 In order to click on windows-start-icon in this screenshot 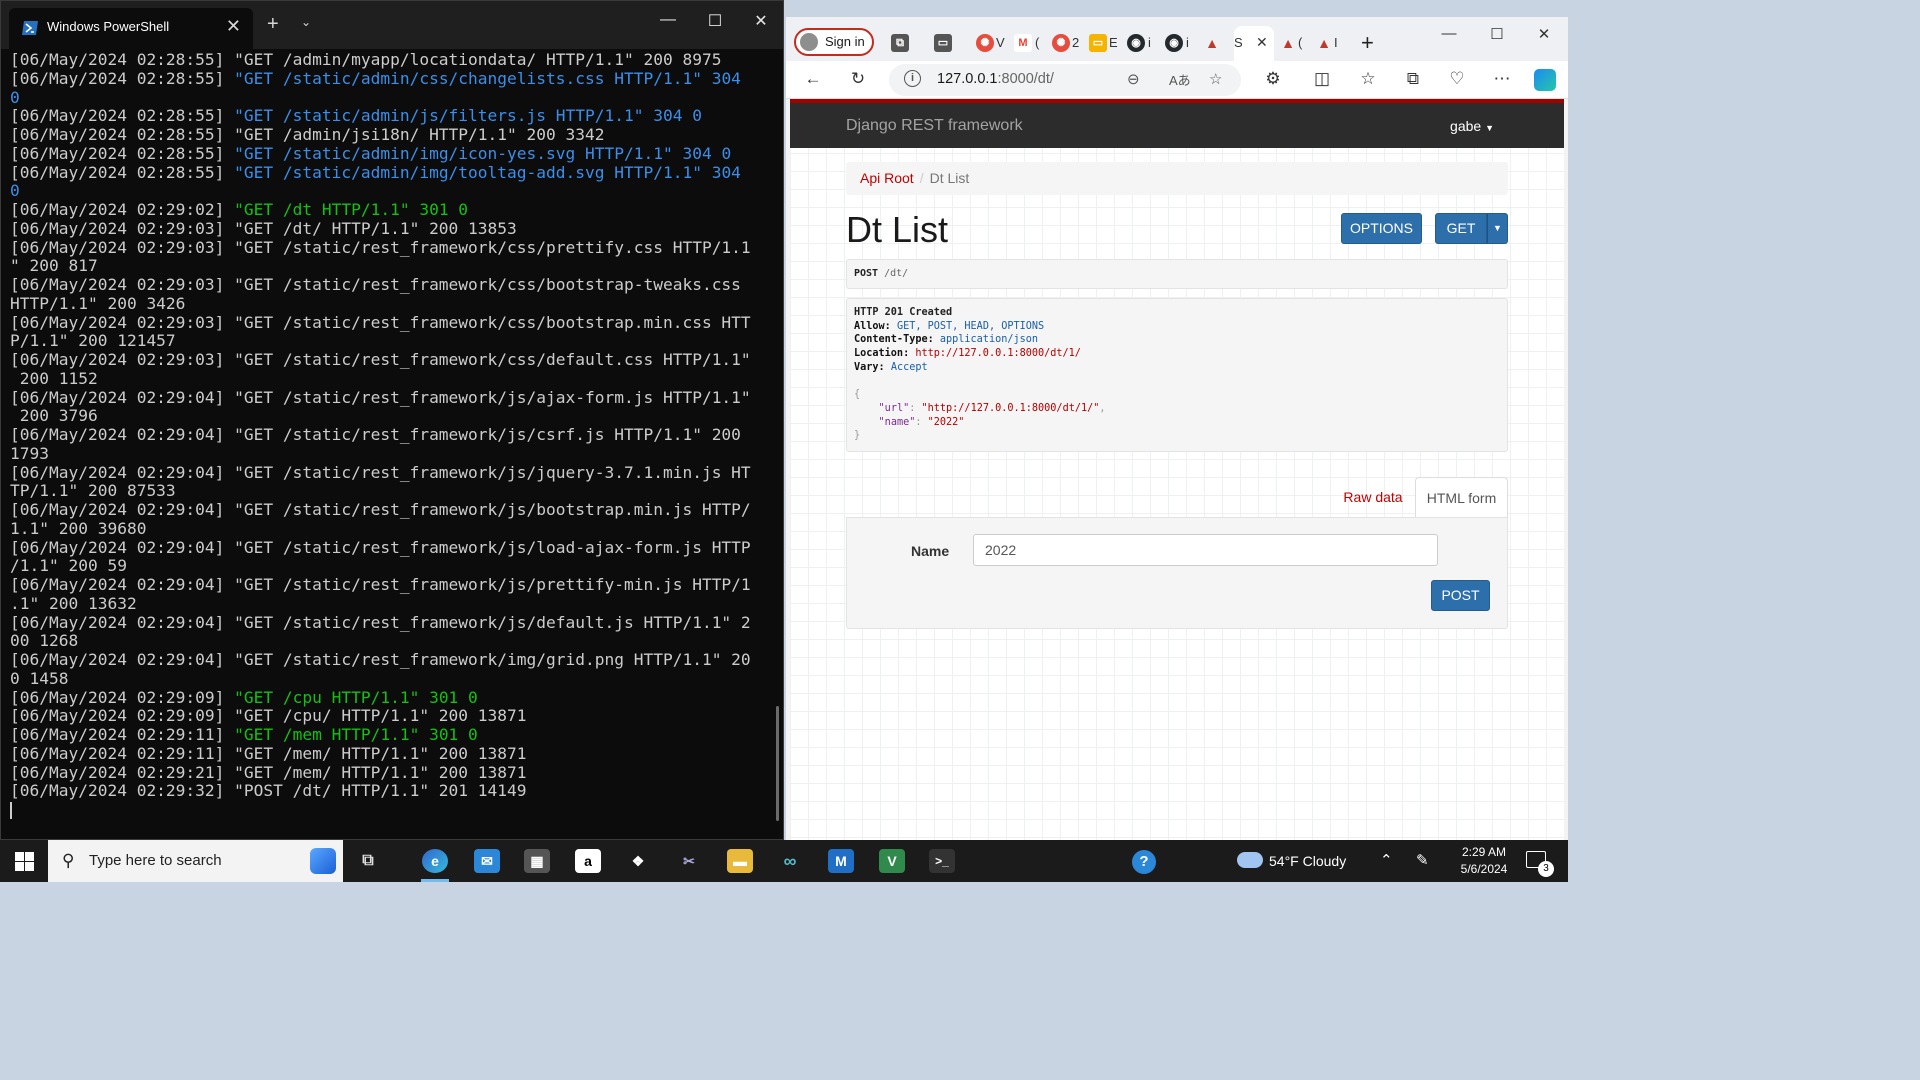, I will do `click(24, 861)`.